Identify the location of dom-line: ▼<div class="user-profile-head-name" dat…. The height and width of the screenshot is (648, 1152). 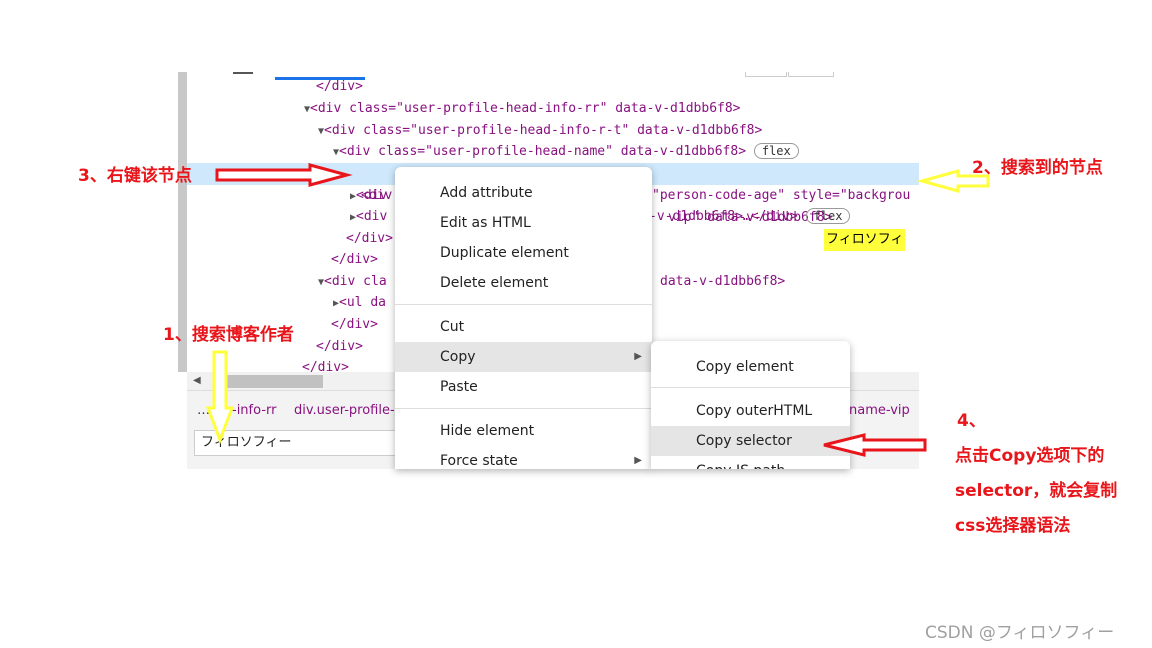
(566, 152).